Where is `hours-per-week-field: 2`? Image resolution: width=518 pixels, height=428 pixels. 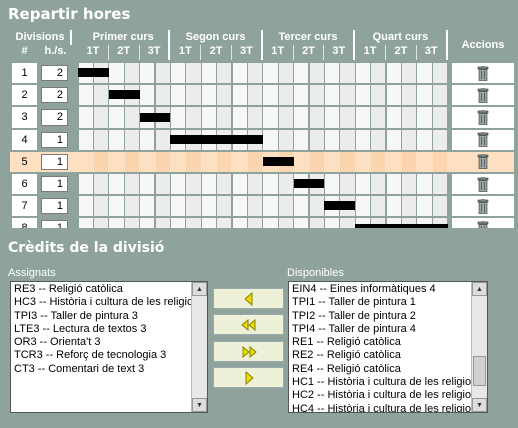 hours-per-week-field: 2 is located at coordinates (54, 73).